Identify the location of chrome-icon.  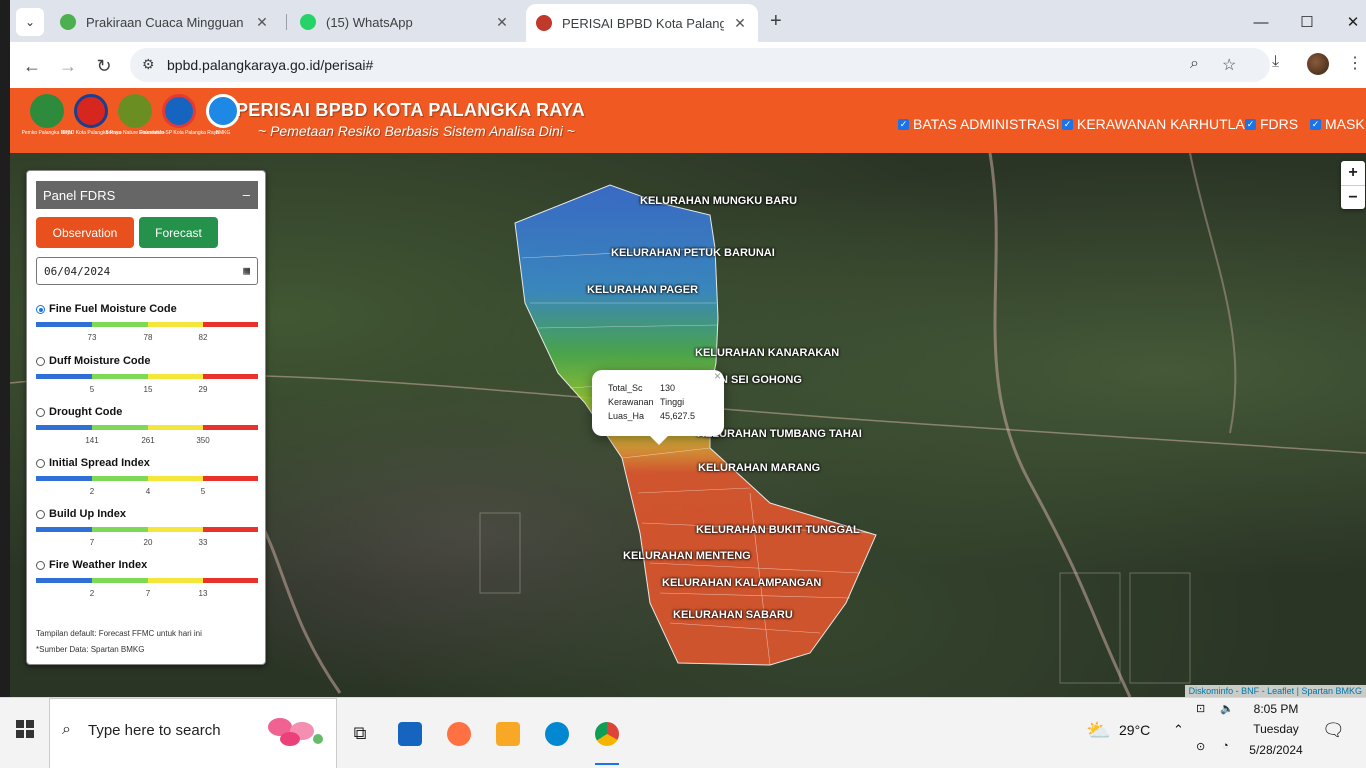
(607, 733).